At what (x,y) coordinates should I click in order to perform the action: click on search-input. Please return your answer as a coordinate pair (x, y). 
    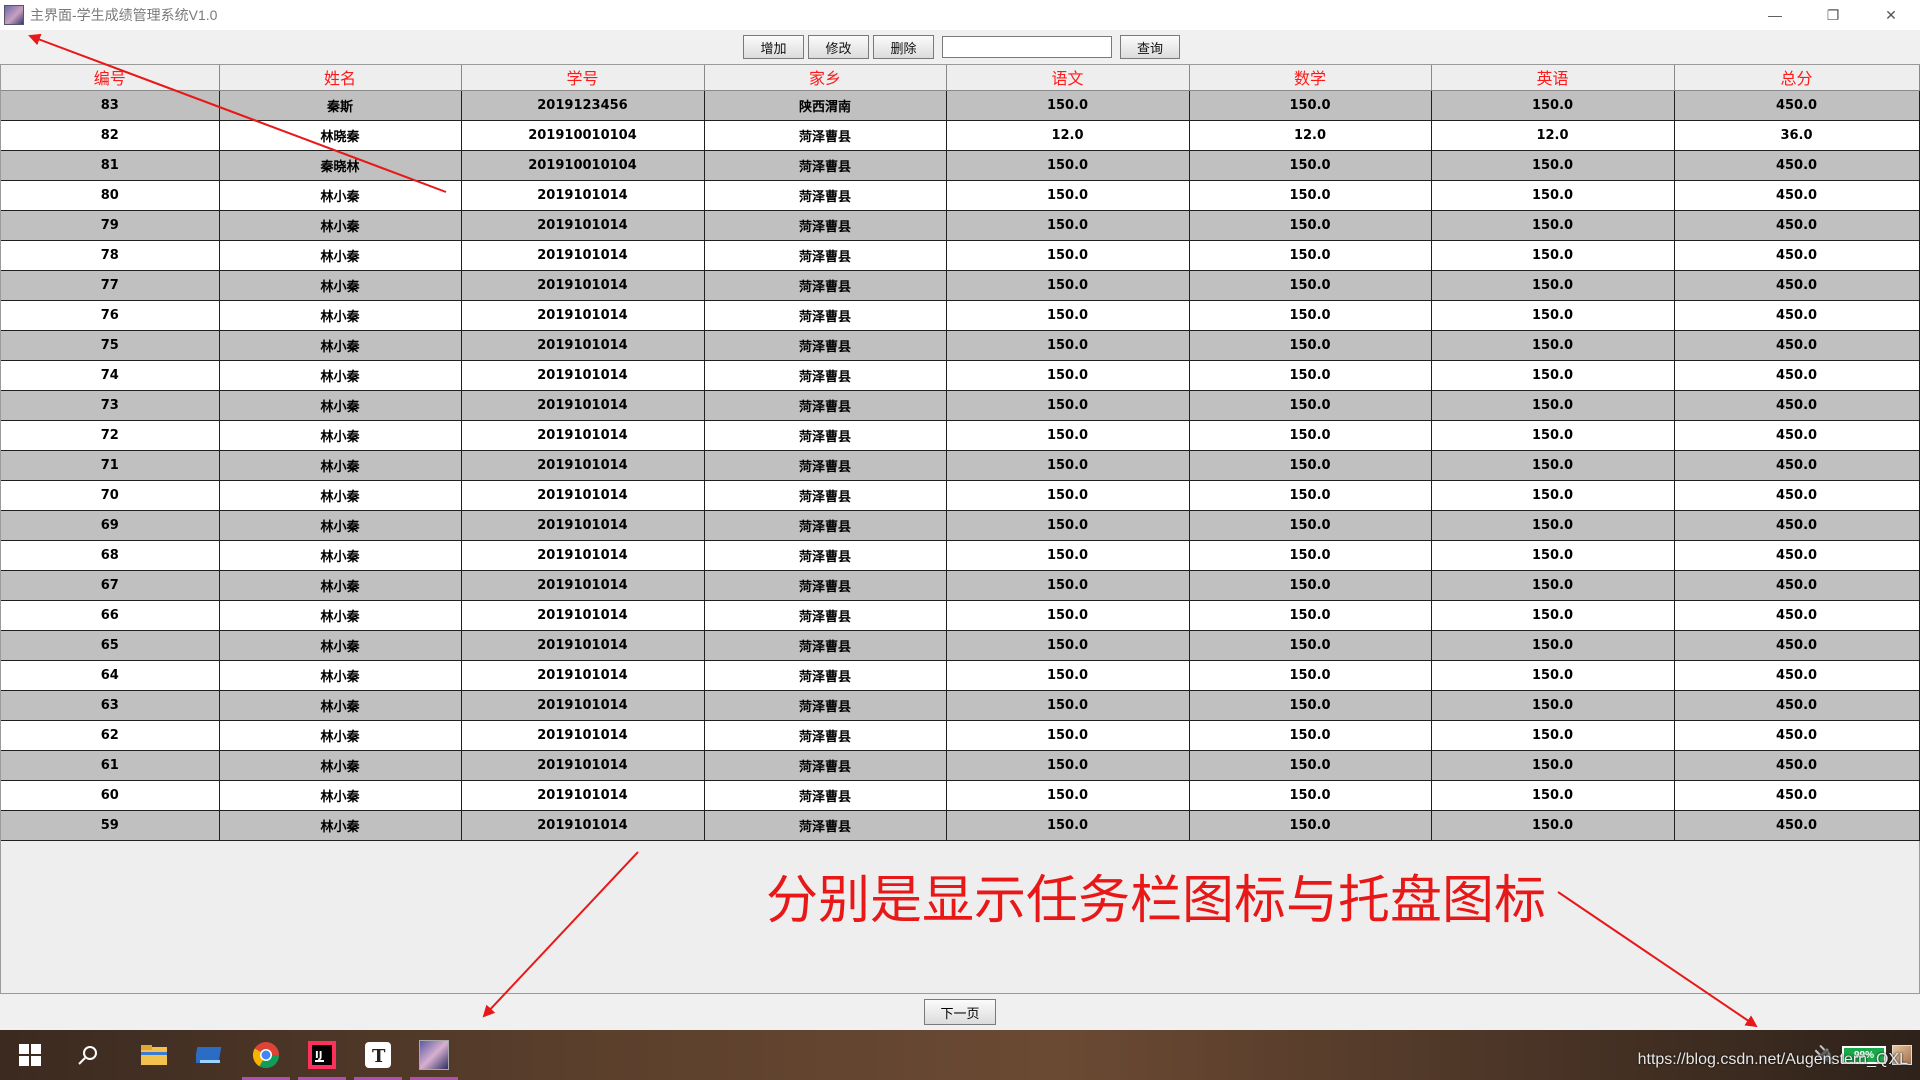
    Looking at the image, I should click on (1027, 47).